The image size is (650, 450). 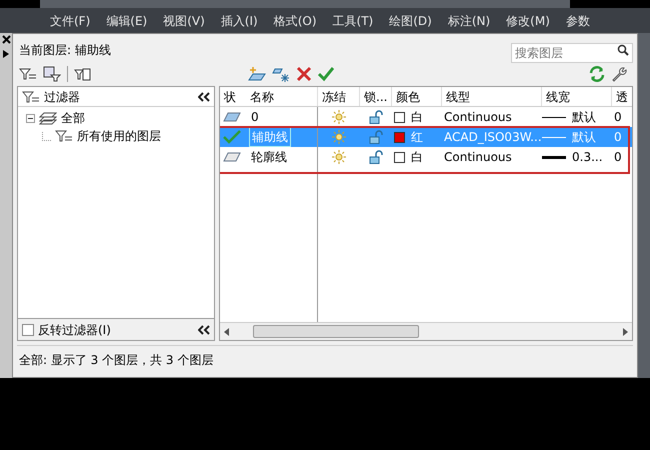 I want to click on refresh-icon, so click(x=597, y=74).